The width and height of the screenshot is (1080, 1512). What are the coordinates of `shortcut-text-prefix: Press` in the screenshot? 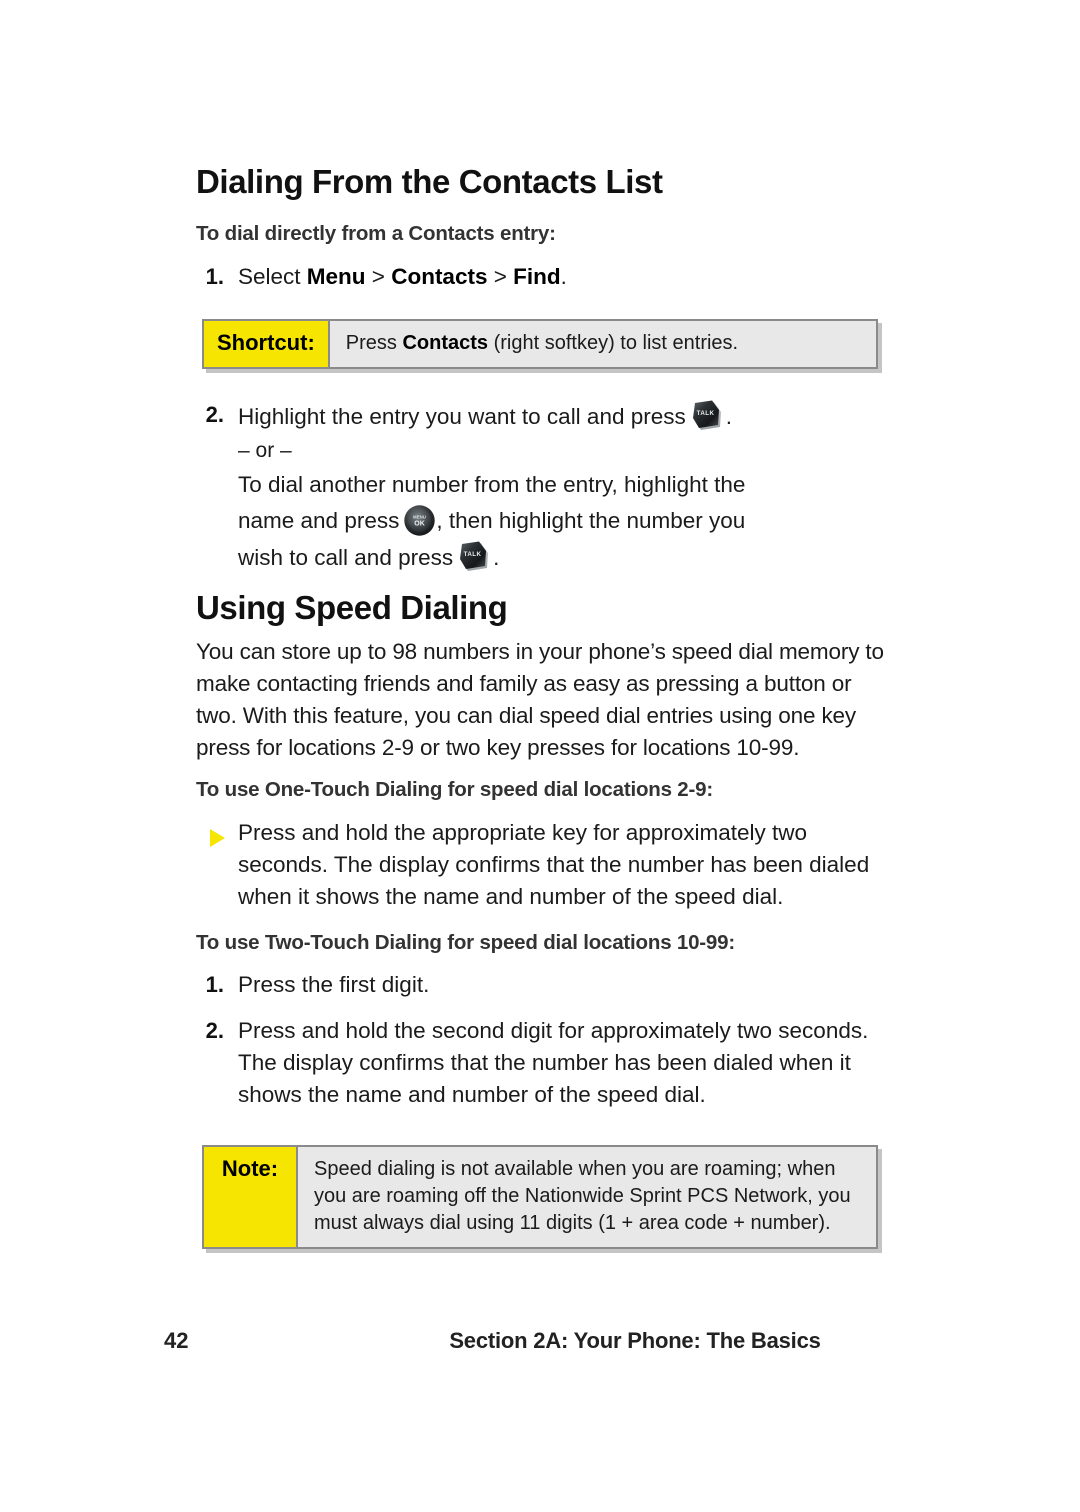 It's located at (374, 342).